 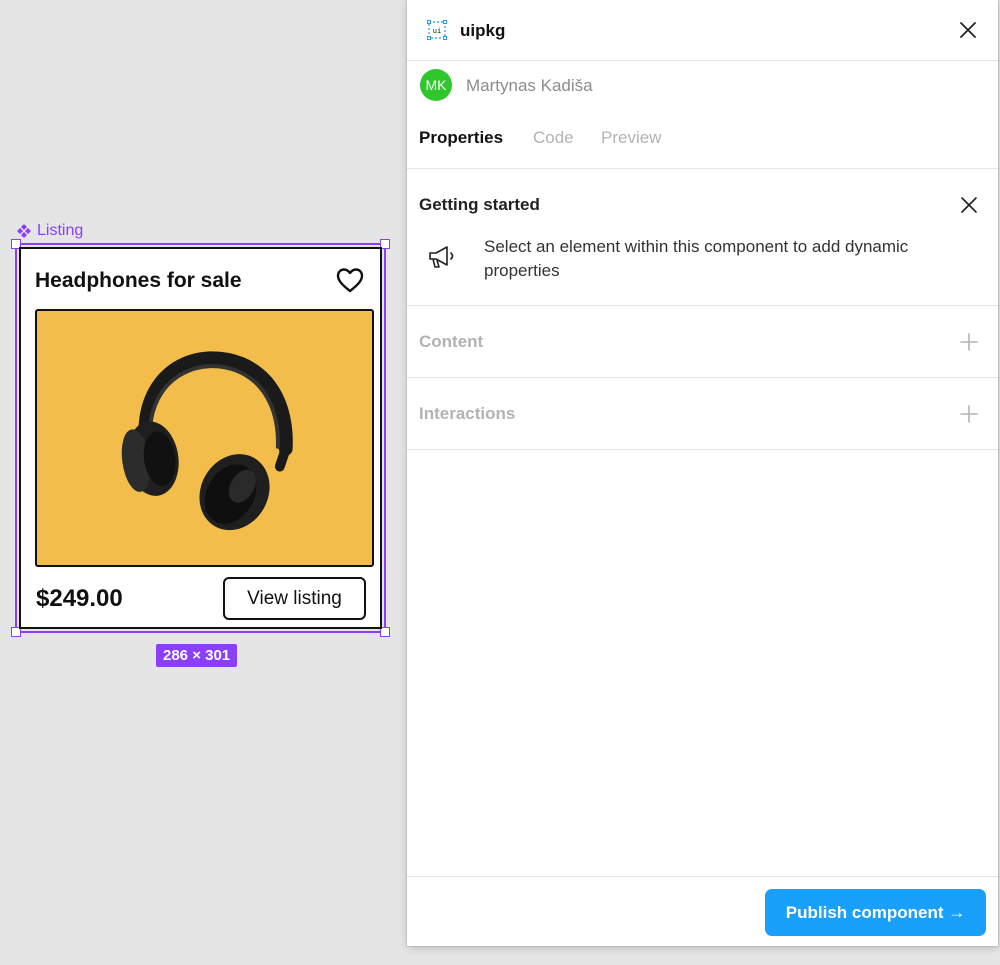 What do you see at coordinates (207, 441) in the screenshot?
I see `headphones-icon` at bounding box center [207, 441].